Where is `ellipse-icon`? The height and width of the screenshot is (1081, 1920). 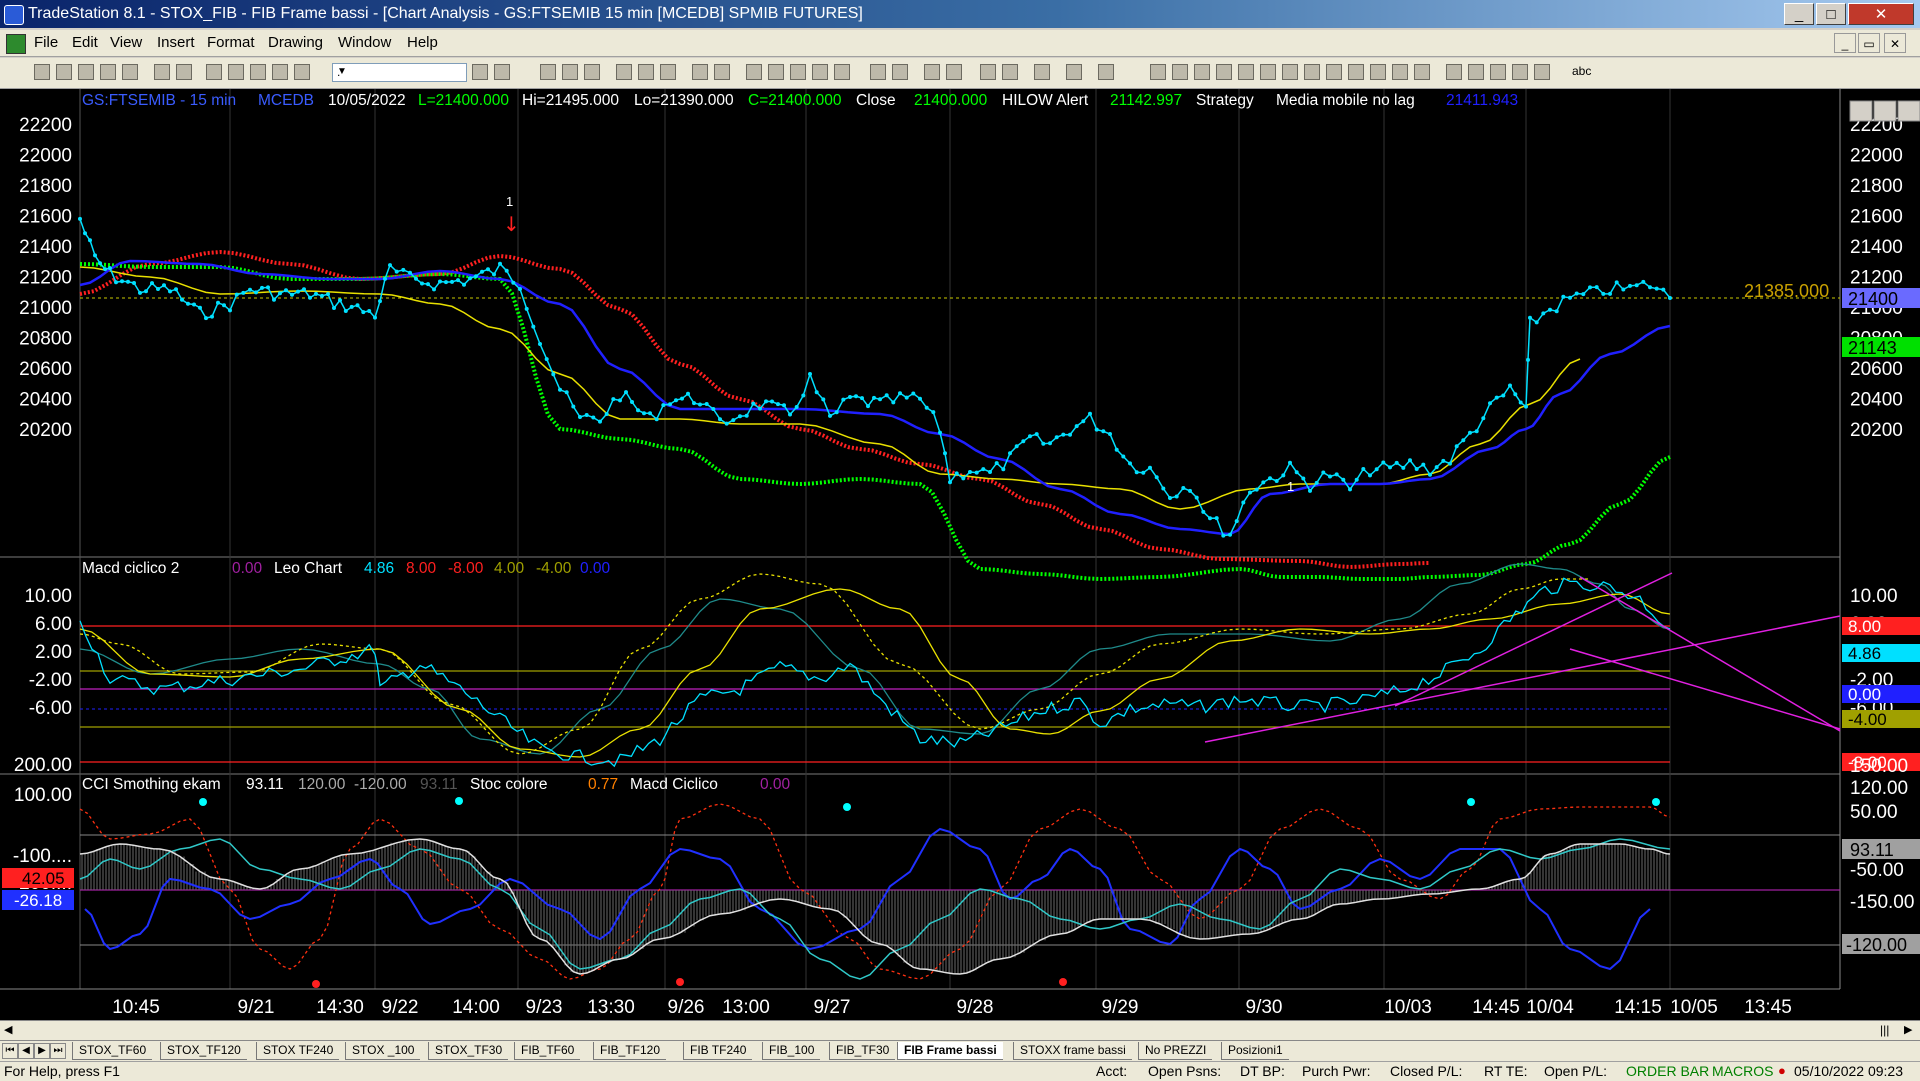
ellipse-icon is located at coordinates (1520, 72).